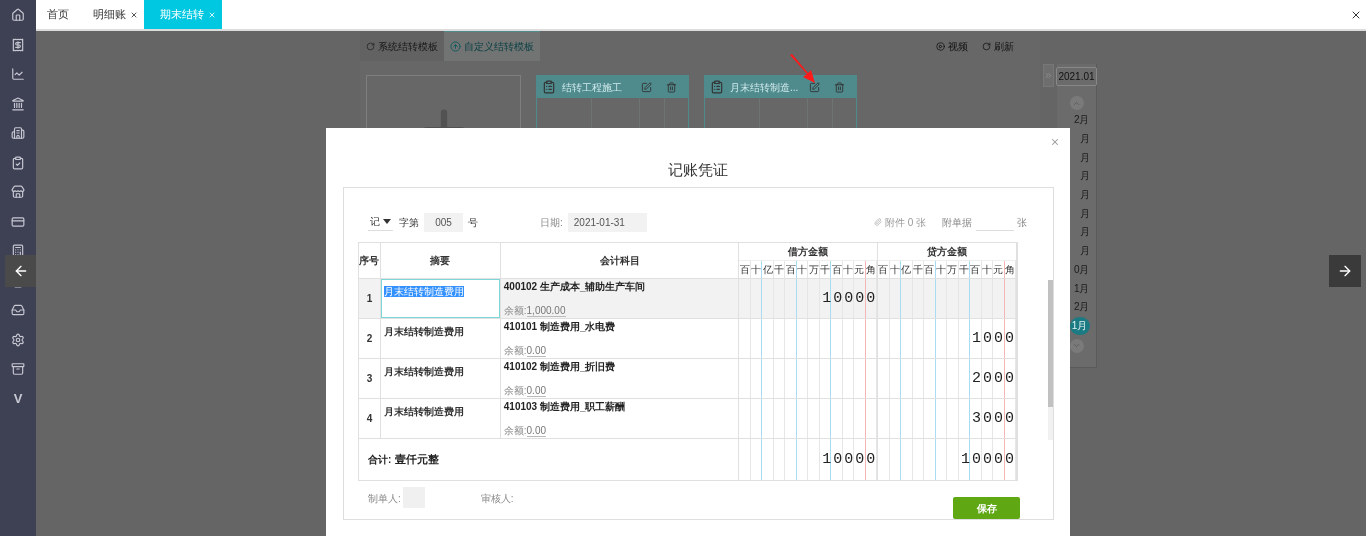 This screenshot has height=536, width=1366. Describe the element at coordinates (440, 298) in the screenshot. I see `summary-input: 月末结转制造费用` at that location.